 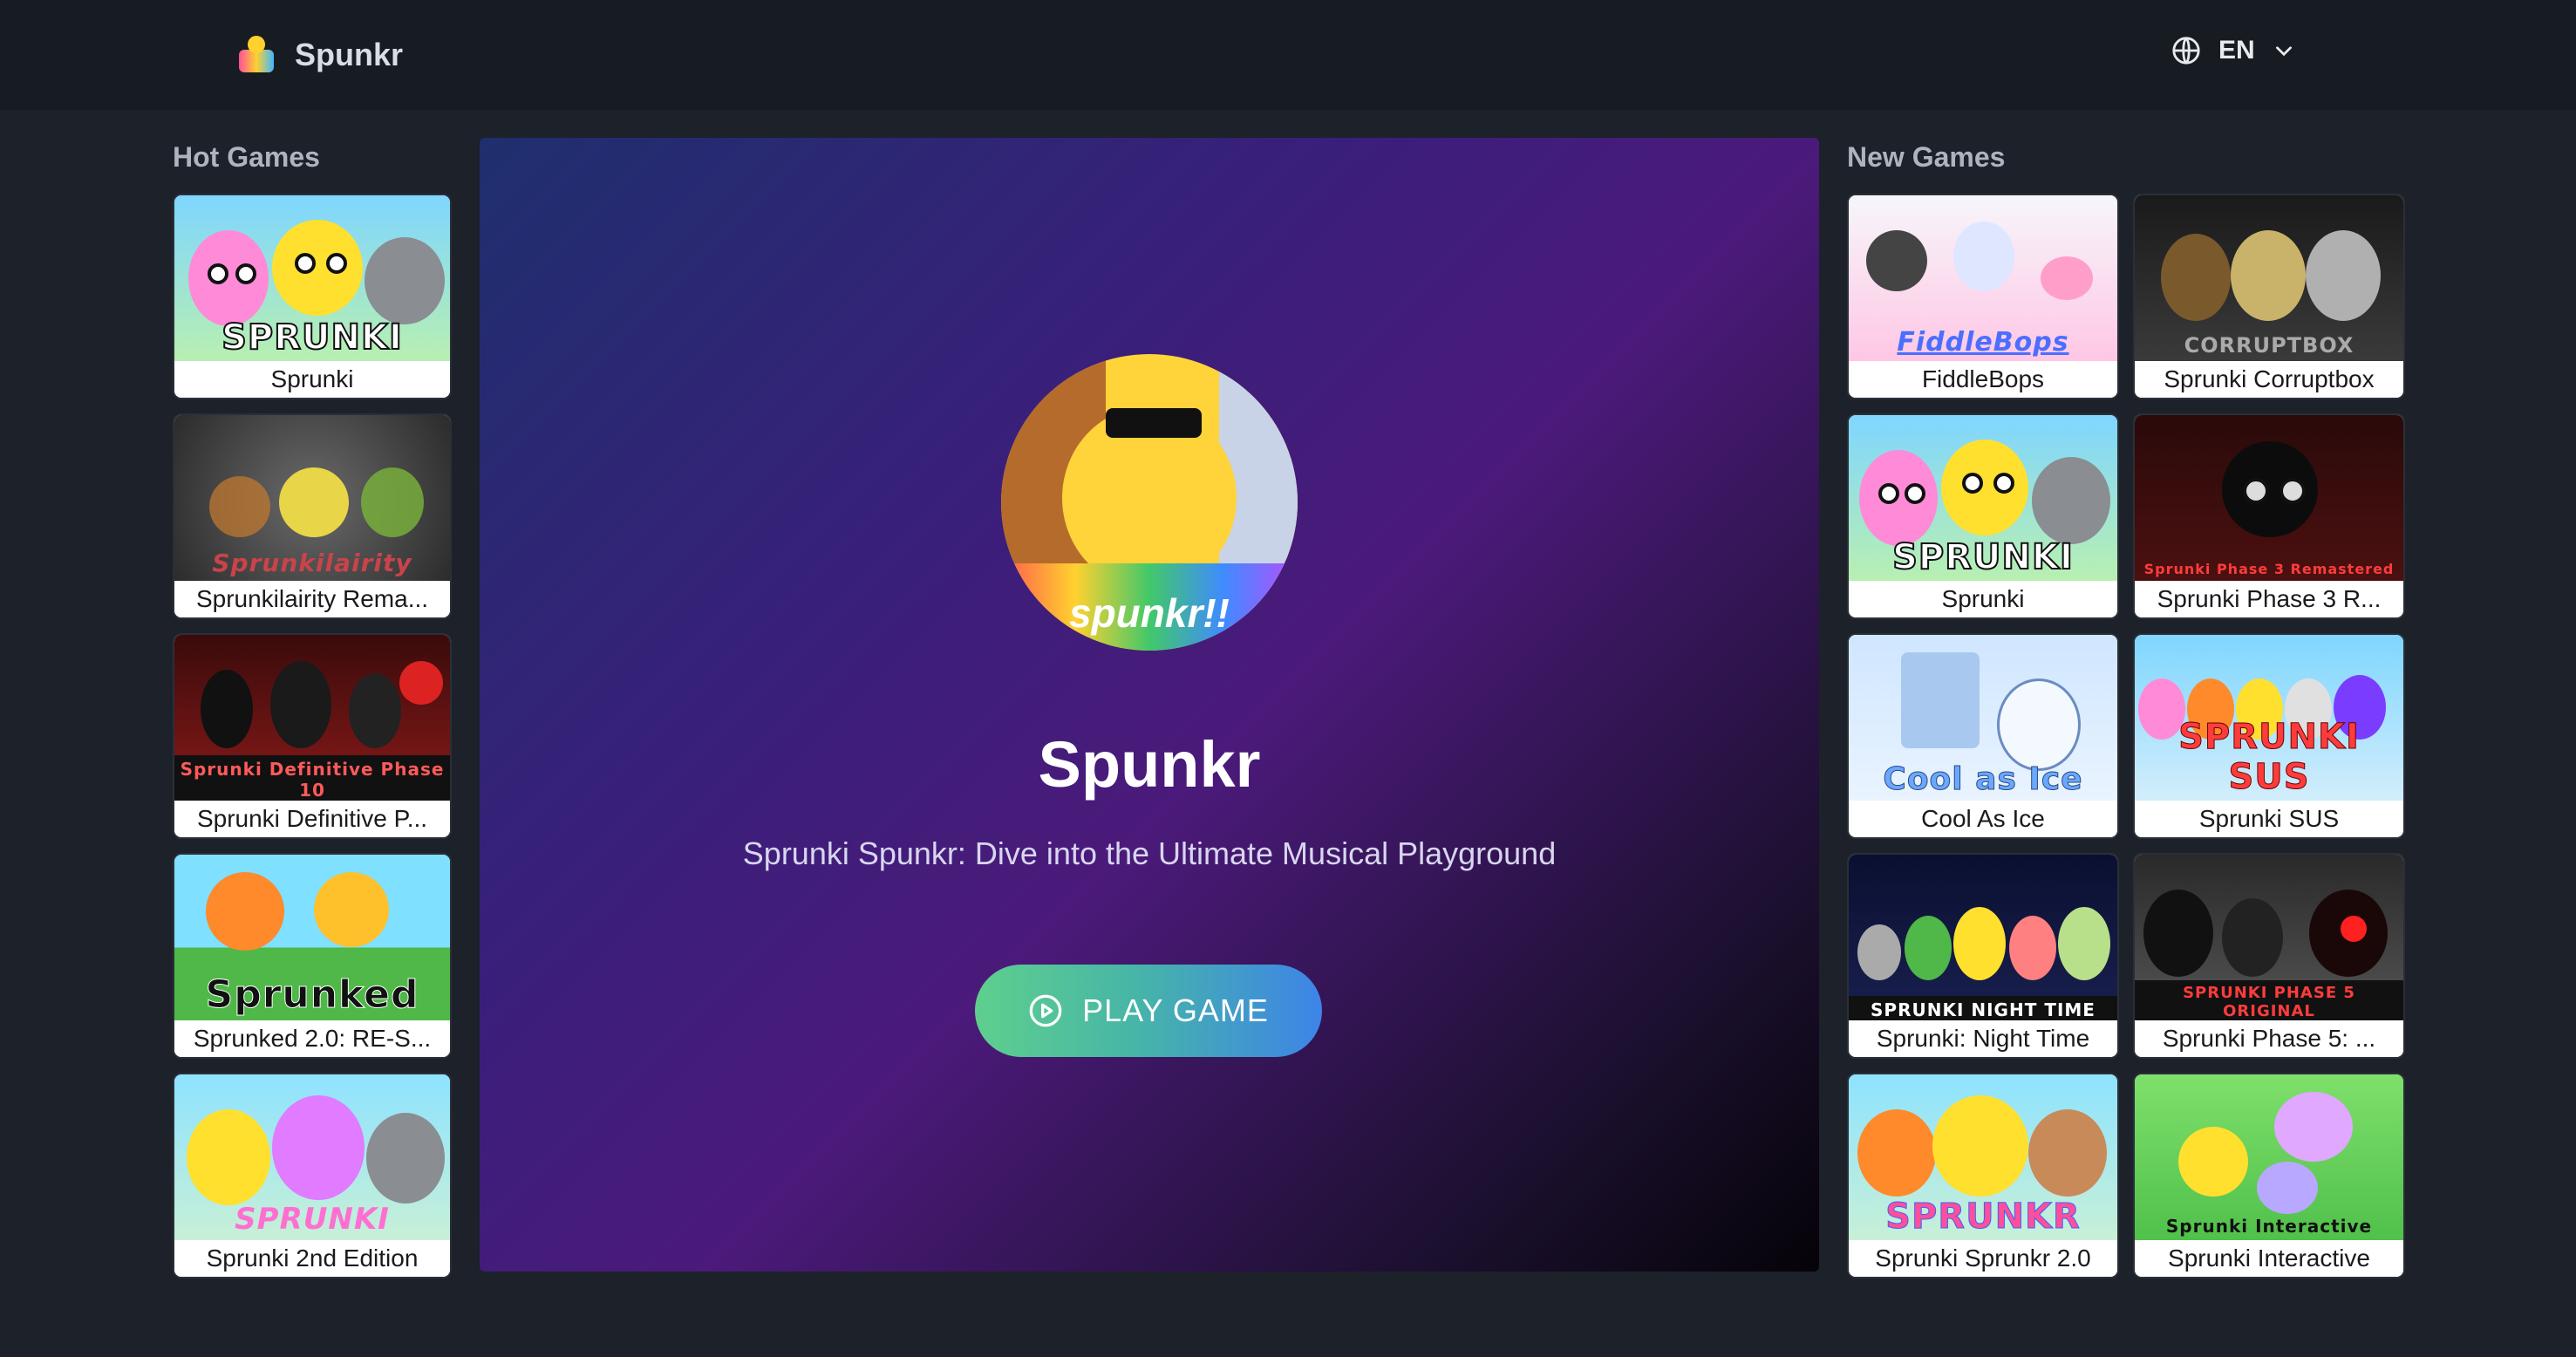 What do you see at coordinates (1150, 613) in the screenshot?
I see `hero-avatar-caption: spunkr!!` at bounding box center [1150, 613].